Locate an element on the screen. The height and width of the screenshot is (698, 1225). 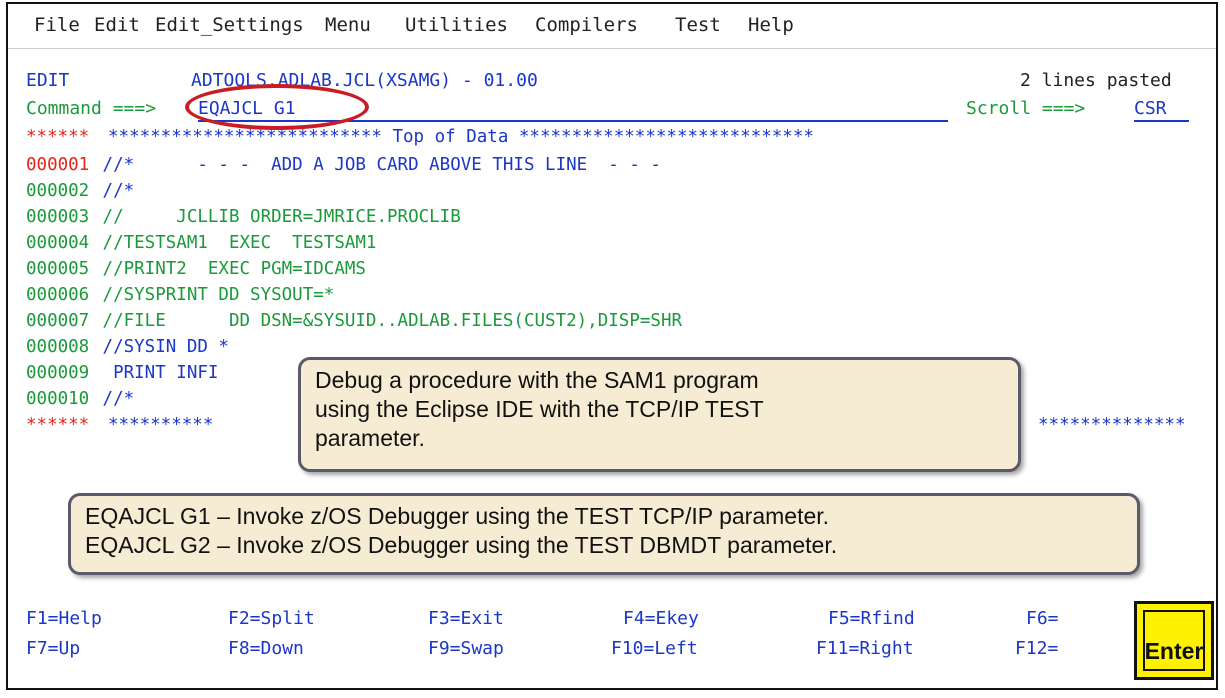
line-text: // JCLLIB ORDER=JMRICE.PROCLIB is located at coordinates (276, 217).